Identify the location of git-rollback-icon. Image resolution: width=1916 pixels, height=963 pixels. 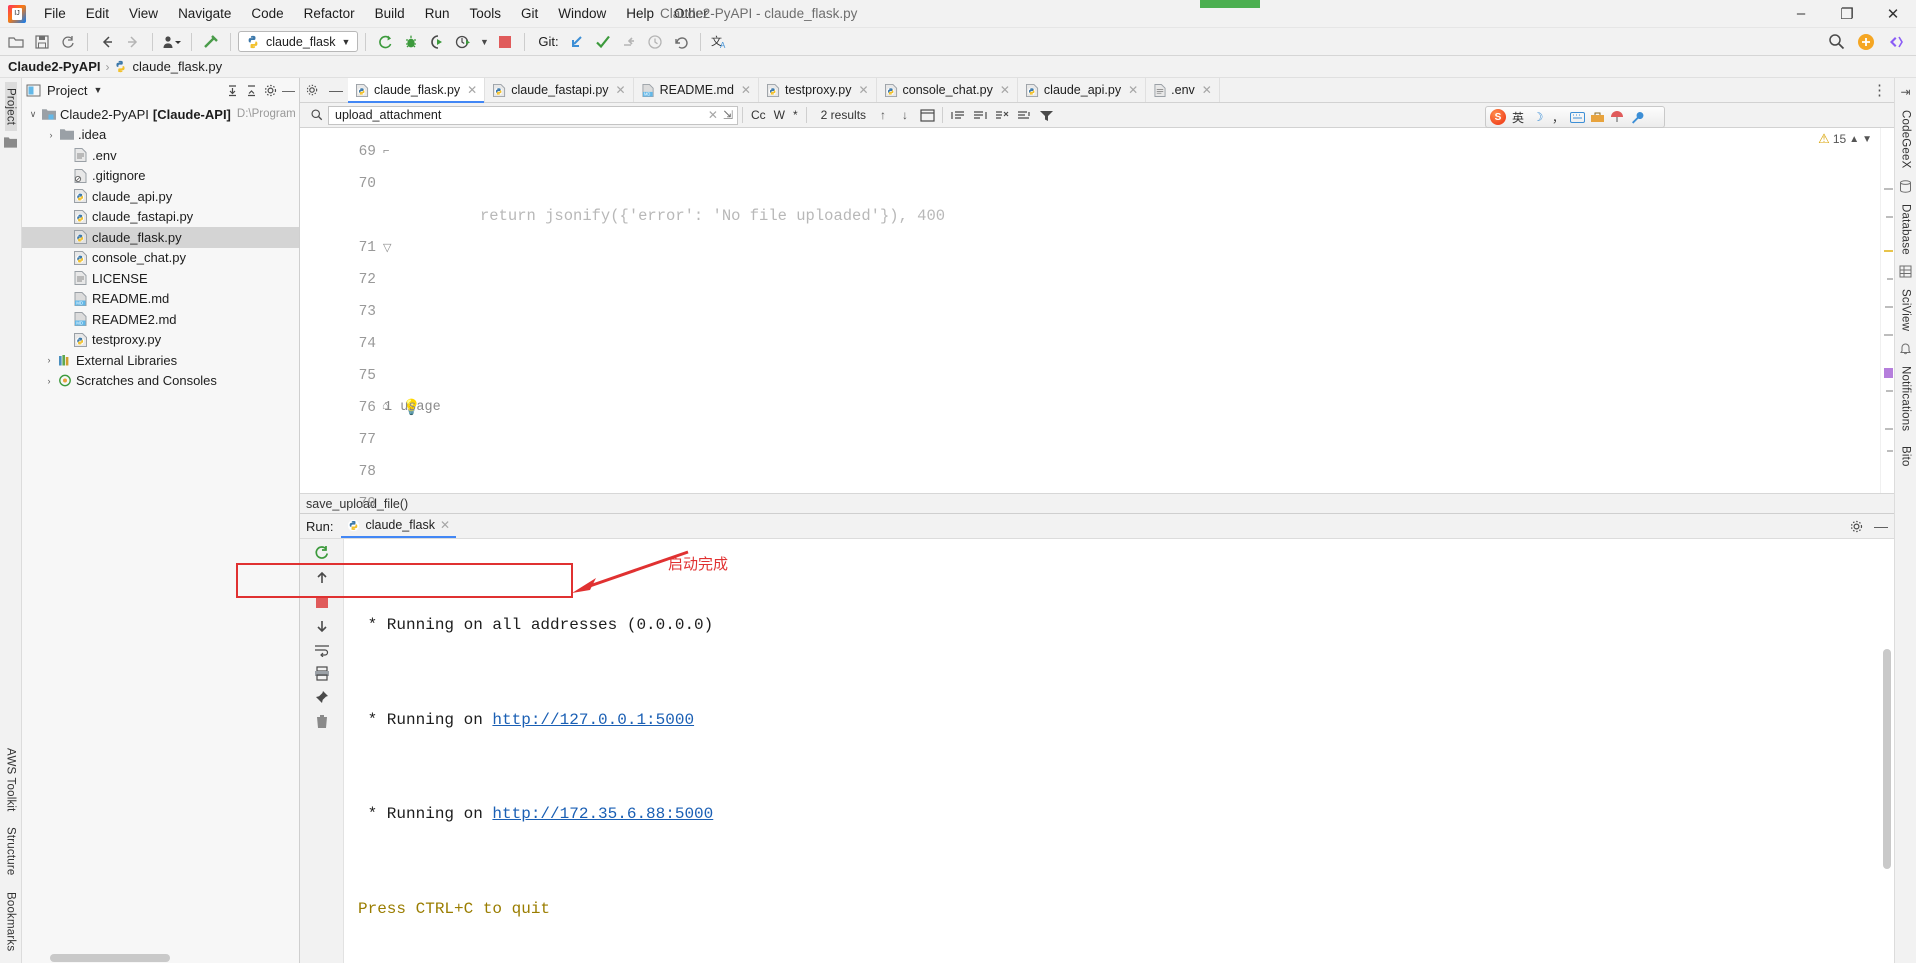
(681, 42).